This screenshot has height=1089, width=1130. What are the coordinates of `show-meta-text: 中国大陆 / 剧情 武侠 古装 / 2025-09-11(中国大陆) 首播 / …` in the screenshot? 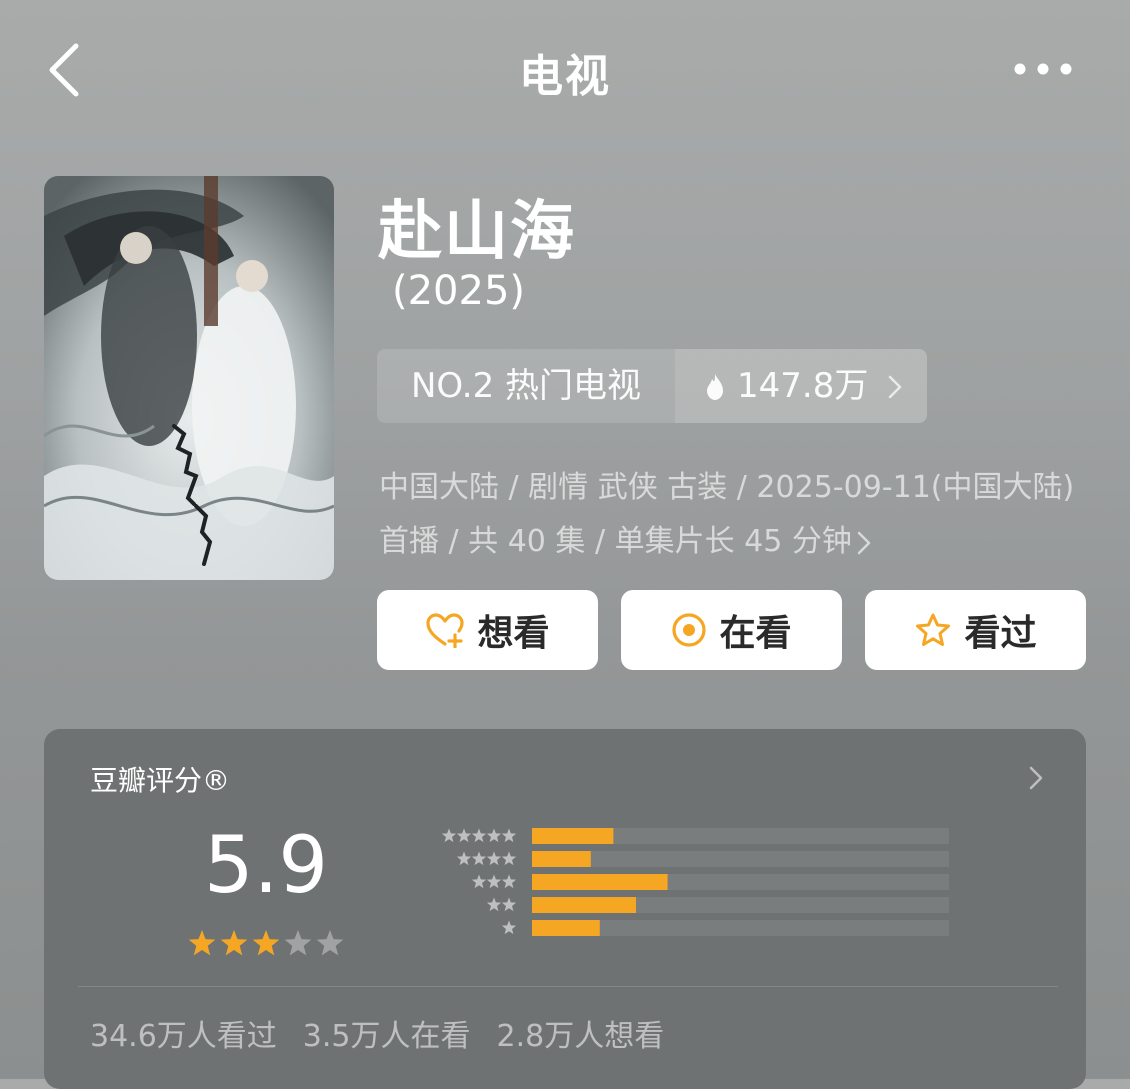 It's located at (727, 514).